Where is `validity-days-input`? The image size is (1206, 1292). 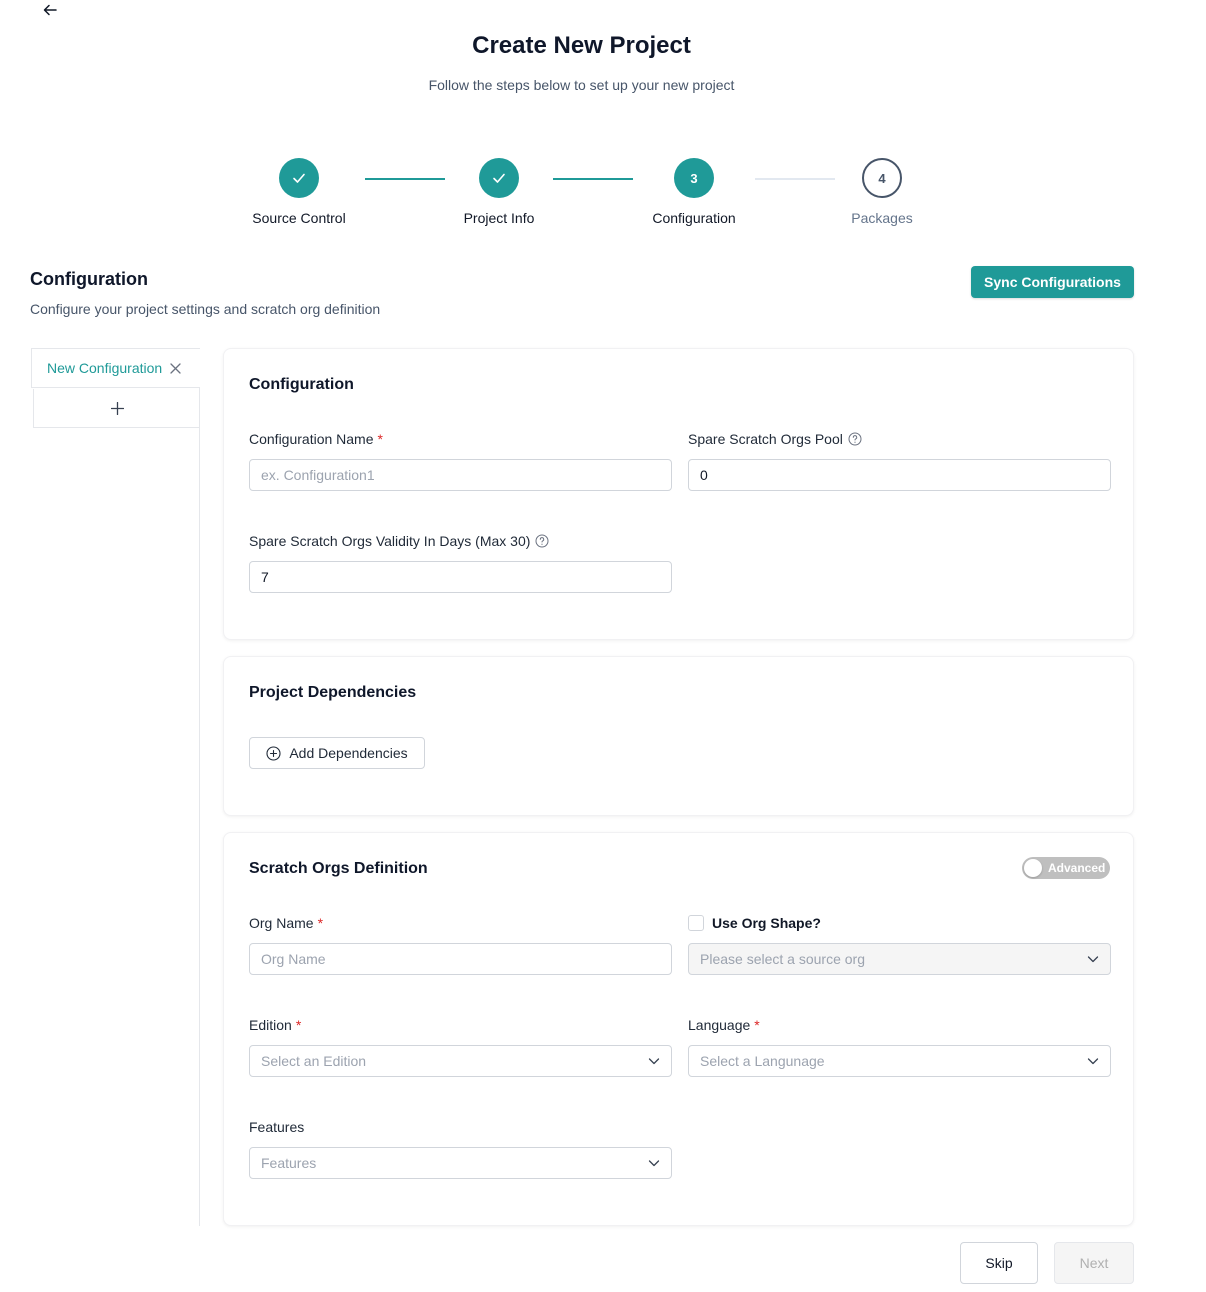
validity-days-input is located at coordinates (460, 577).